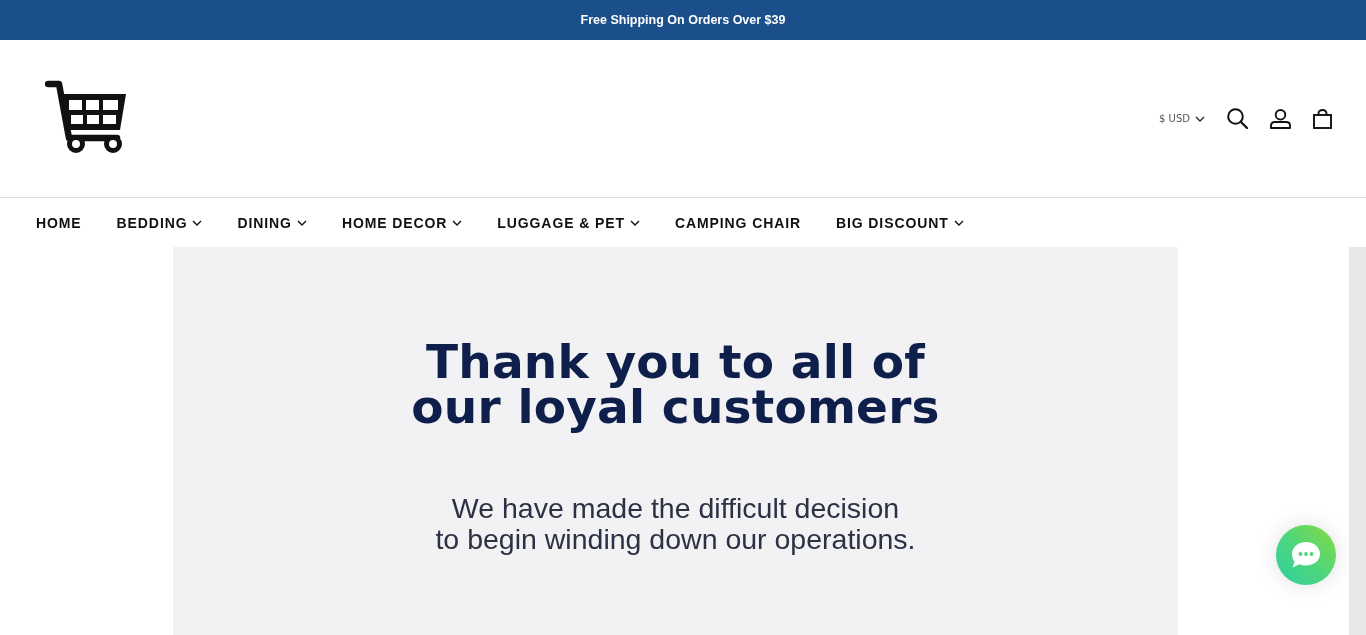  I want to click on nav-link: CAMPING CHAIR, so click(737, 222).